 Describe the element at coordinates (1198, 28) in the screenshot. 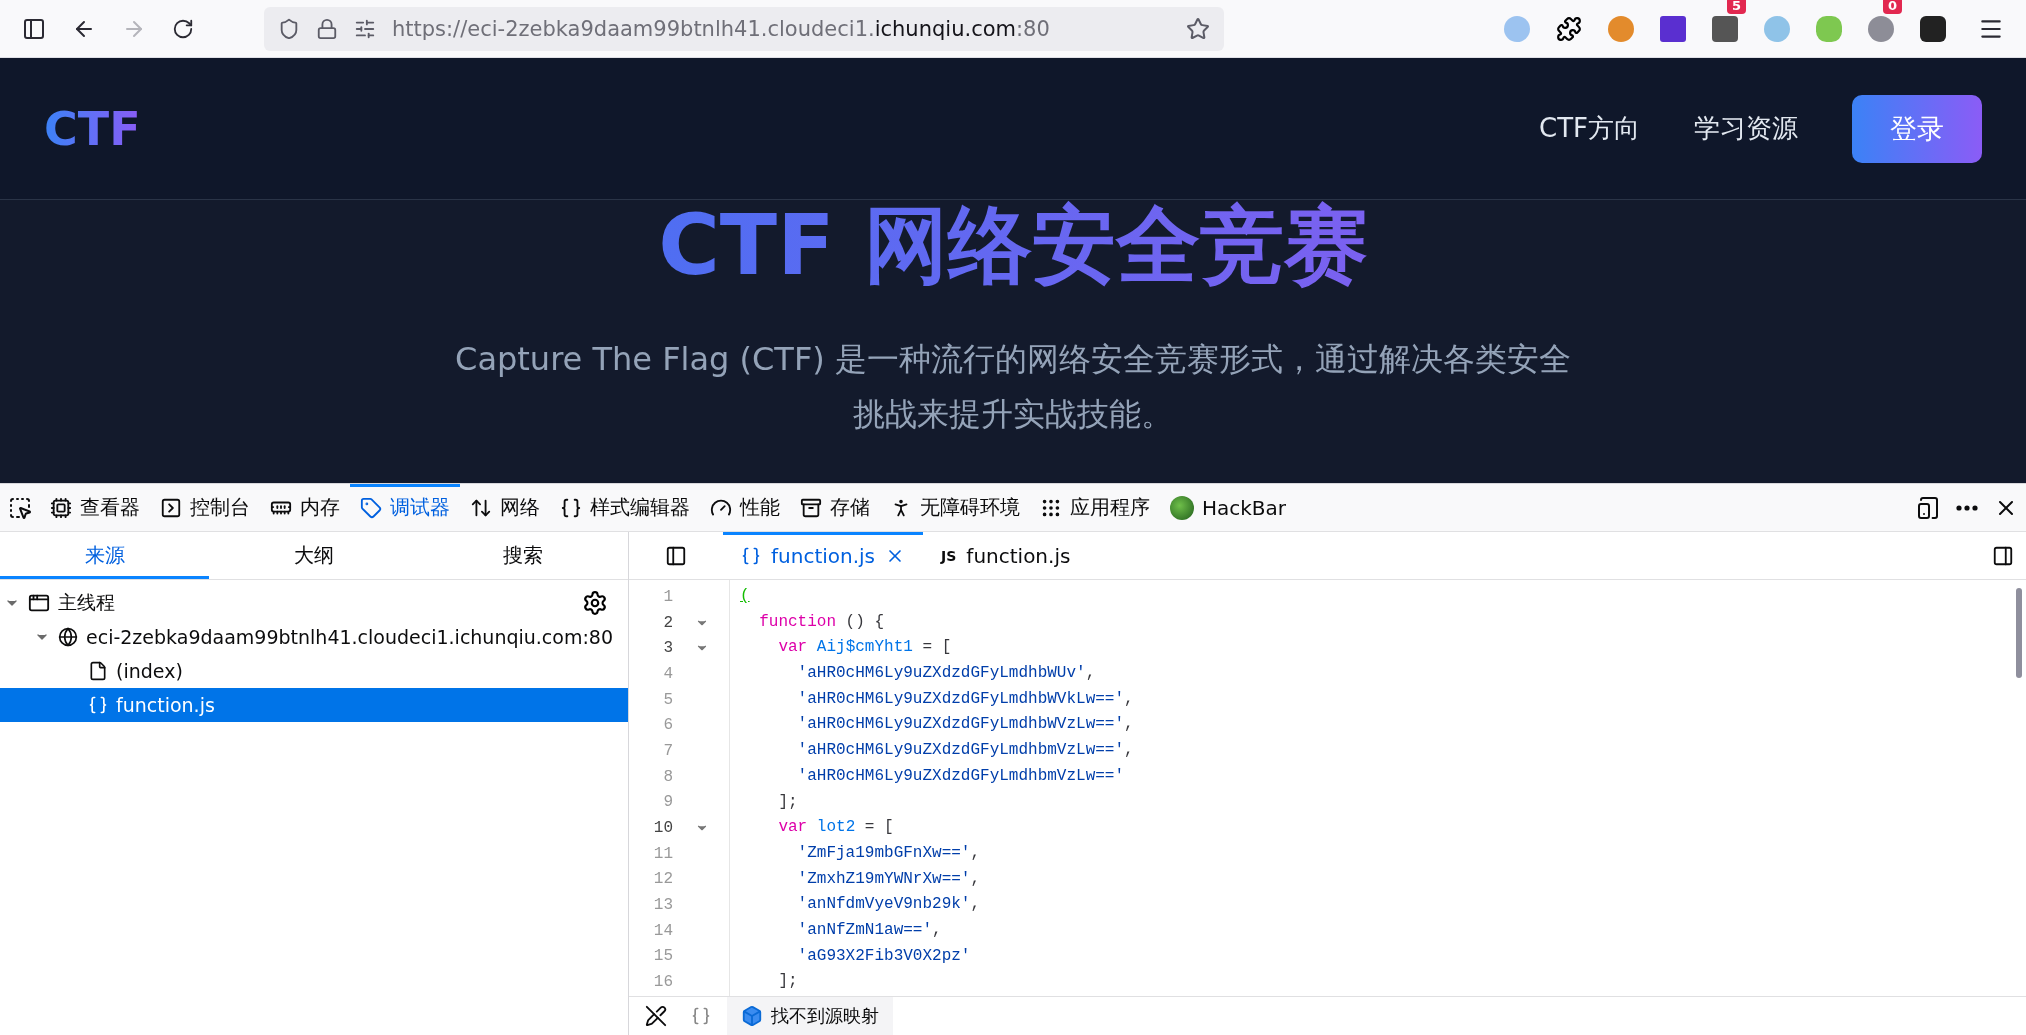

I see `star-icon` at that location.